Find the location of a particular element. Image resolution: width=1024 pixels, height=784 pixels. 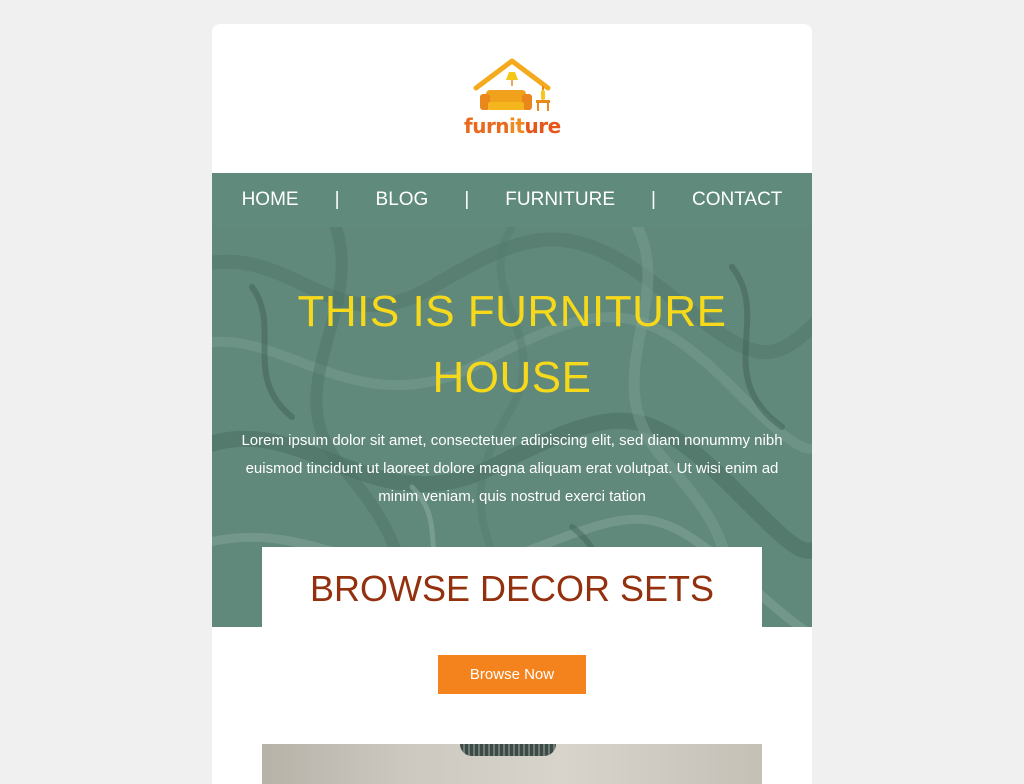

browse-now-button: Browse Now is located at coordinates (512, 674).